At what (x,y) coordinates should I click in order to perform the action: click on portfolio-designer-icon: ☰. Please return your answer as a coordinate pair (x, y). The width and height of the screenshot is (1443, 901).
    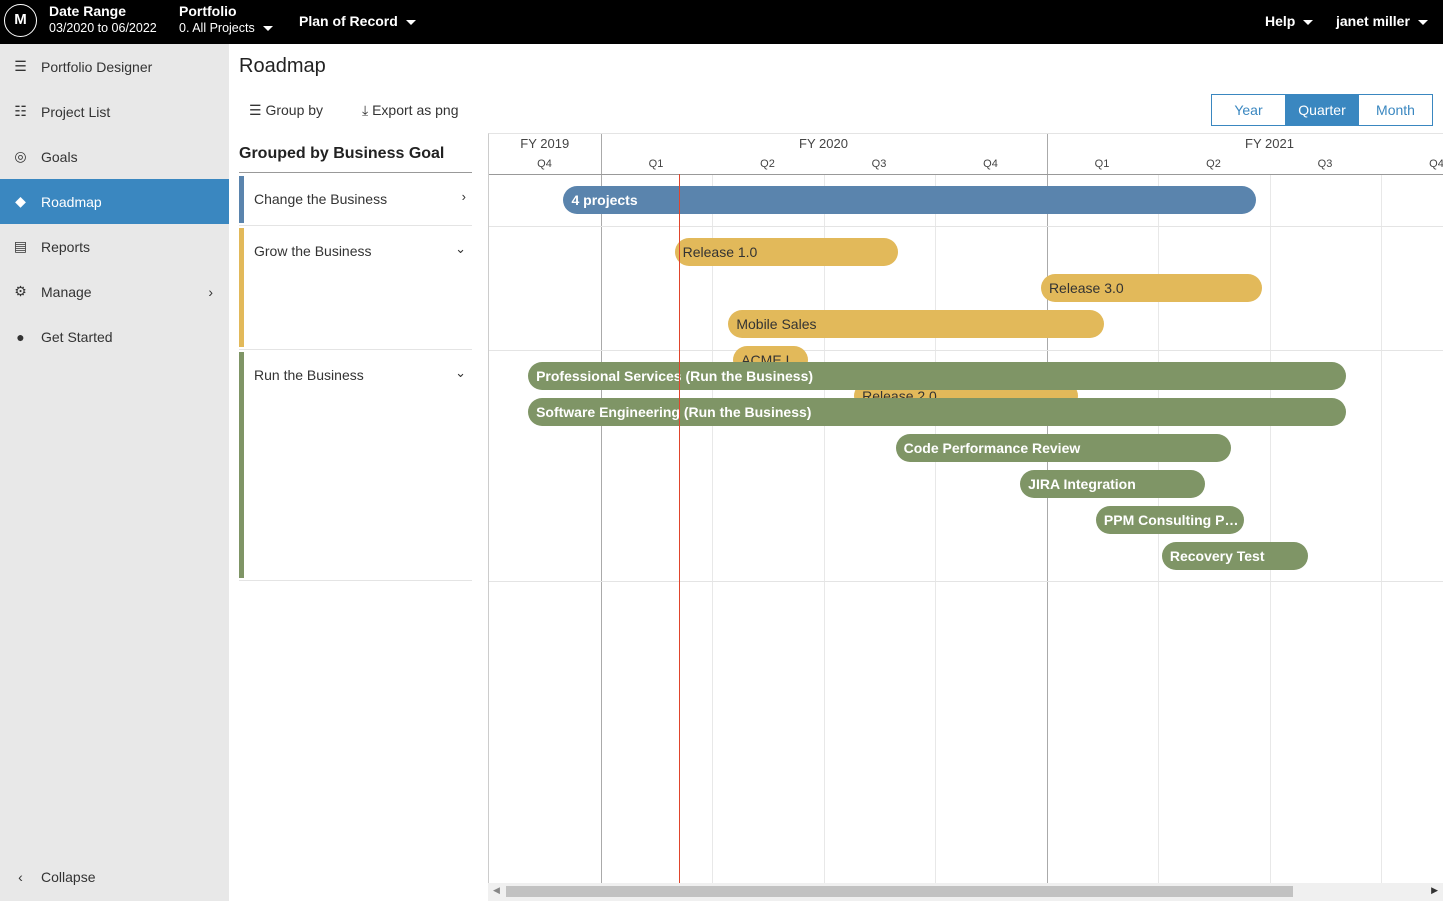
    Looking at the image, I should click on (20, 66).